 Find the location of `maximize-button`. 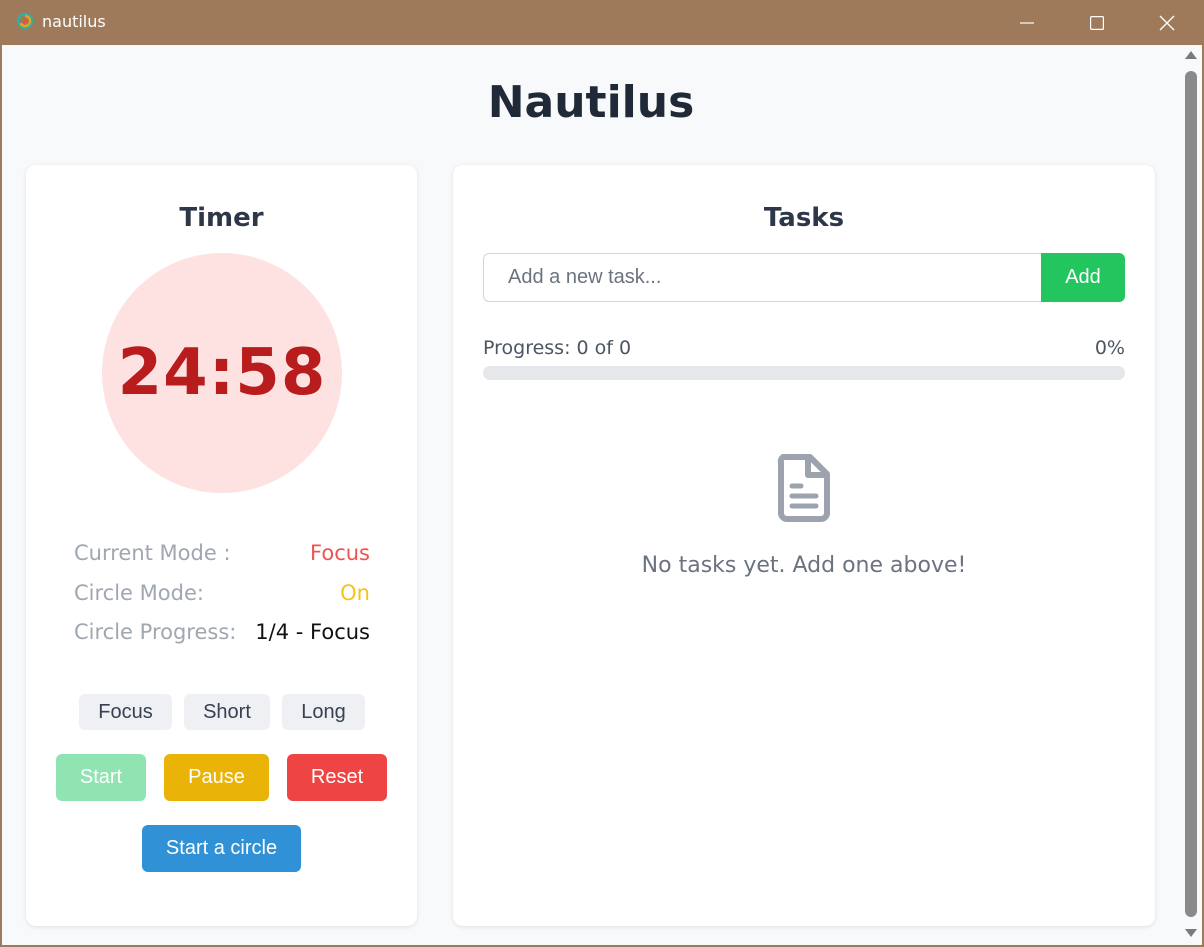

maximize-button is located at coordinates (1097, 22).